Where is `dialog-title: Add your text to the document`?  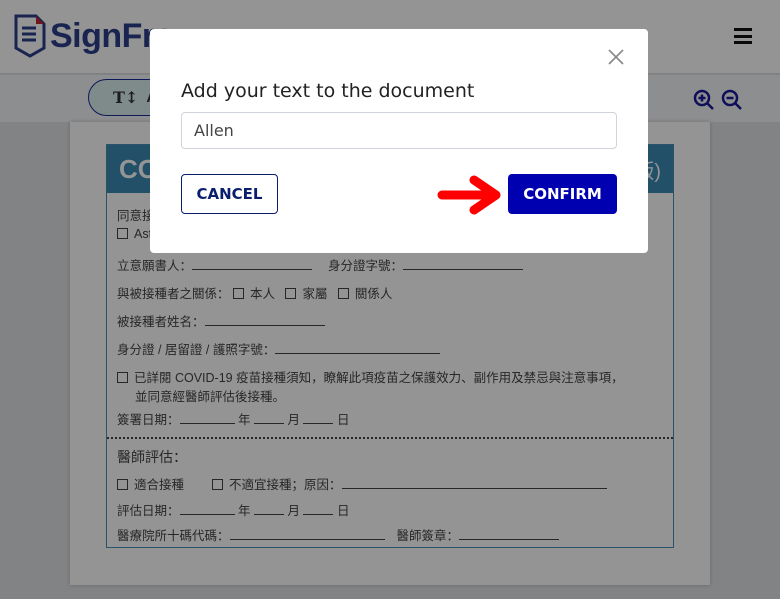
dialog-title: Add your text to the document is located at coordinates (328, 91).